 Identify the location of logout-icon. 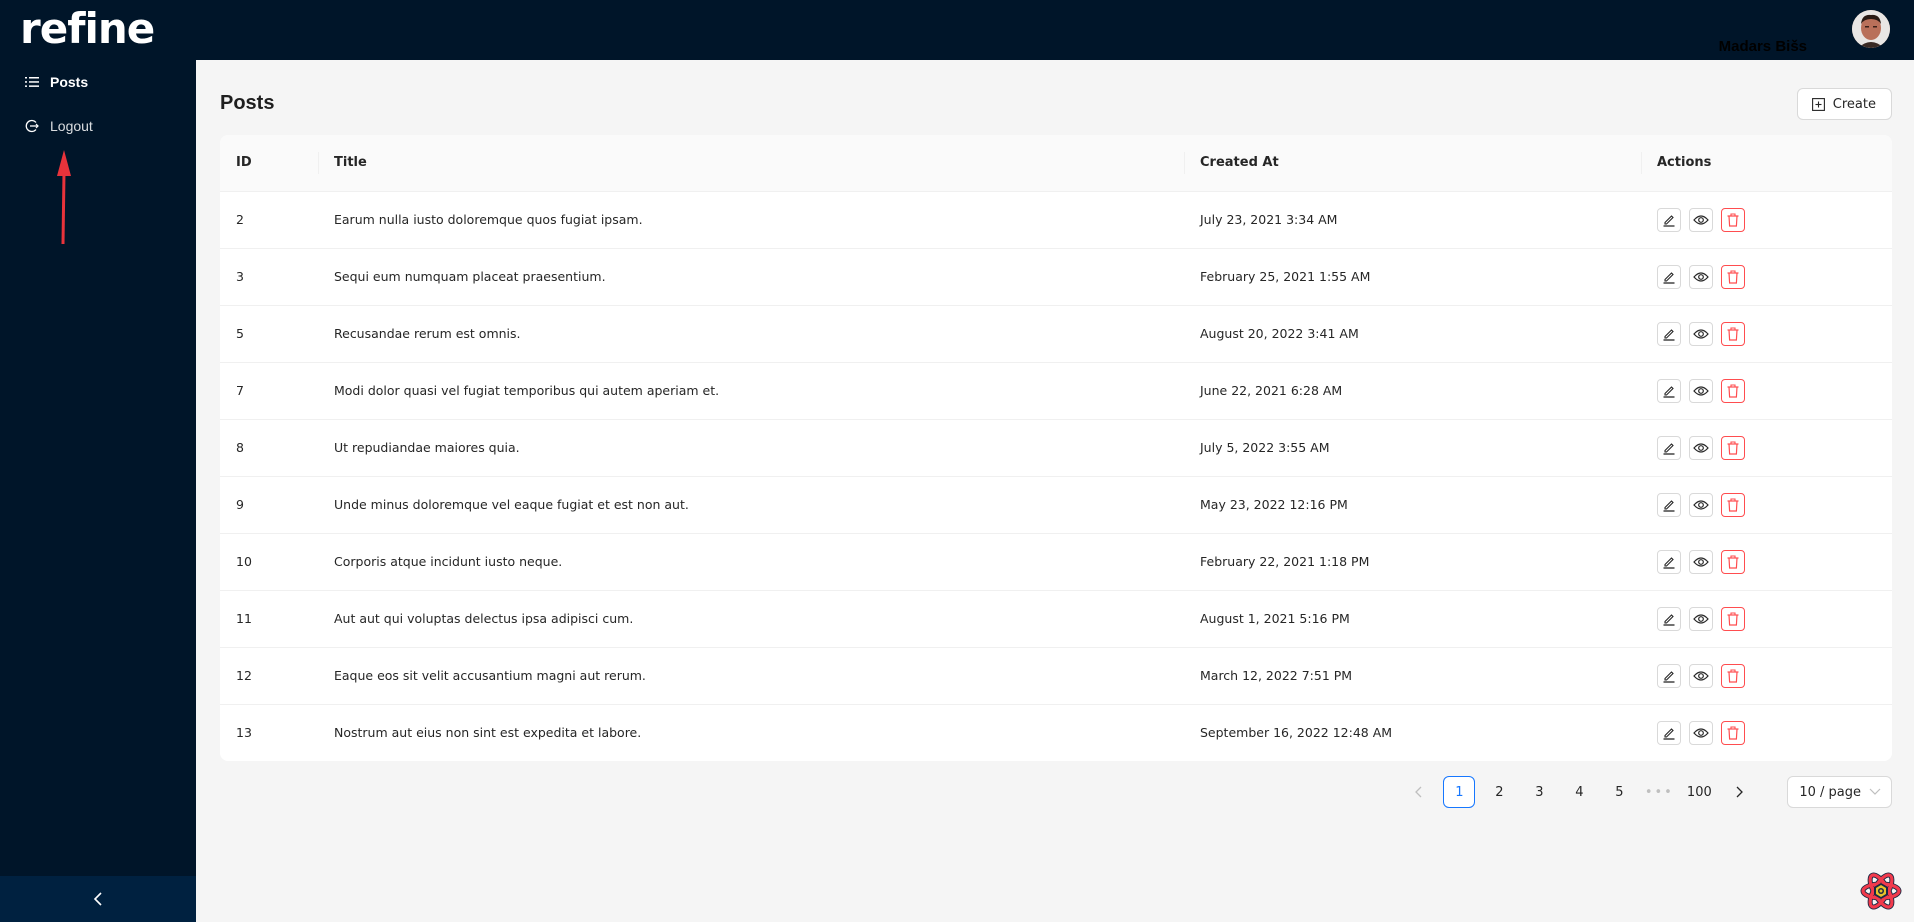
(32, 126).